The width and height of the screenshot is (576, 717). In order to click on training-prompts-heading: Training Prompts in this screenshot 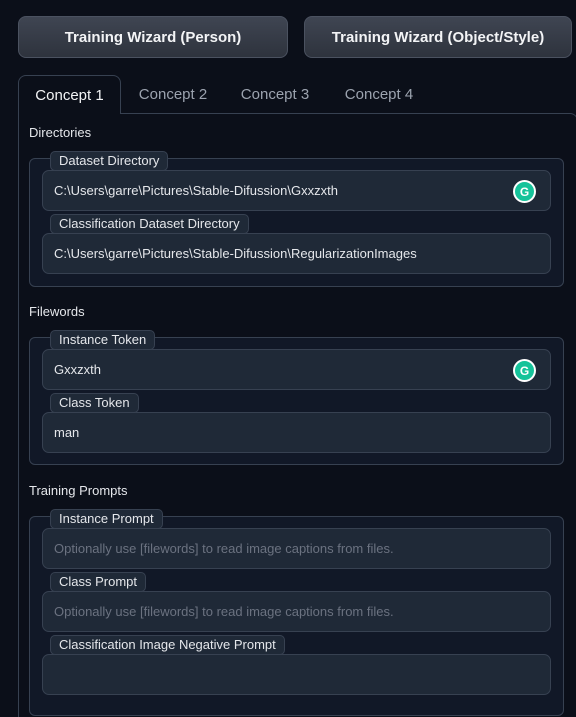, I will do `click(78, 490)`.